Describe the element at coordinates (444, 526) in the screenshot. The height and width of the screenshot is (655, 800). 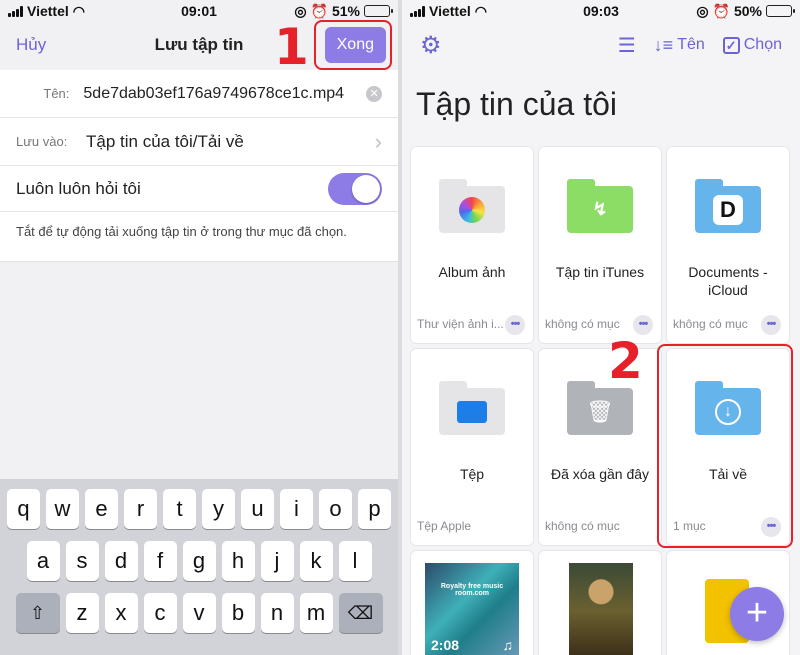
I see `folder-subtitle: Tệp Apple` at that location.